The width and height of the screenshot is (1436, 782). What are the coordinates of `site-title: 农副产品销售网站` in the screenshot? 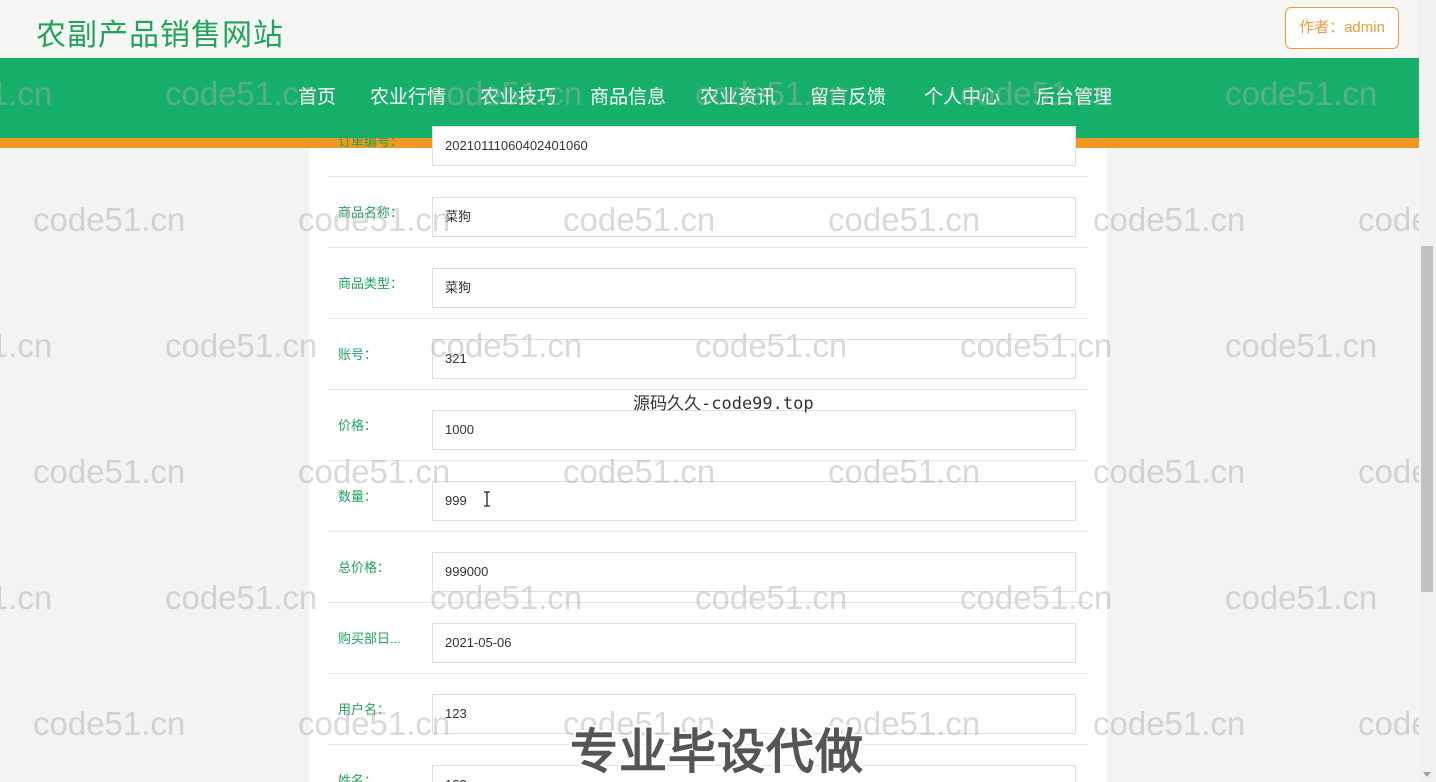 It's located at (160, 32).